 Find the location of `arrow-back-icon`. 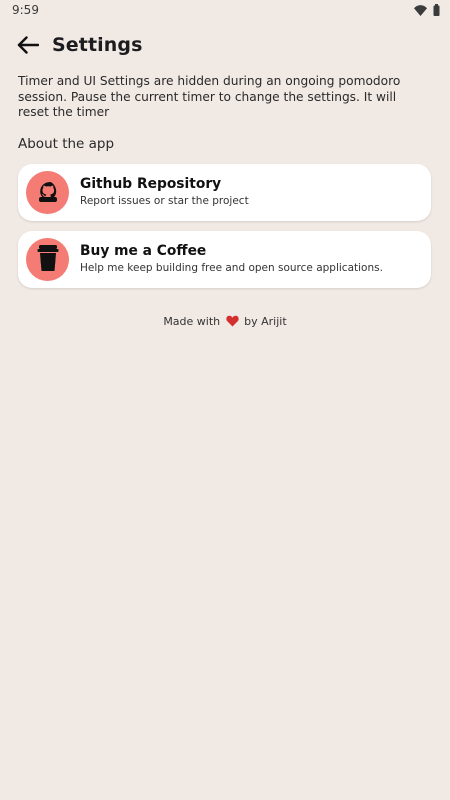

arrow-back-icon is located at coordinates (28, 47).